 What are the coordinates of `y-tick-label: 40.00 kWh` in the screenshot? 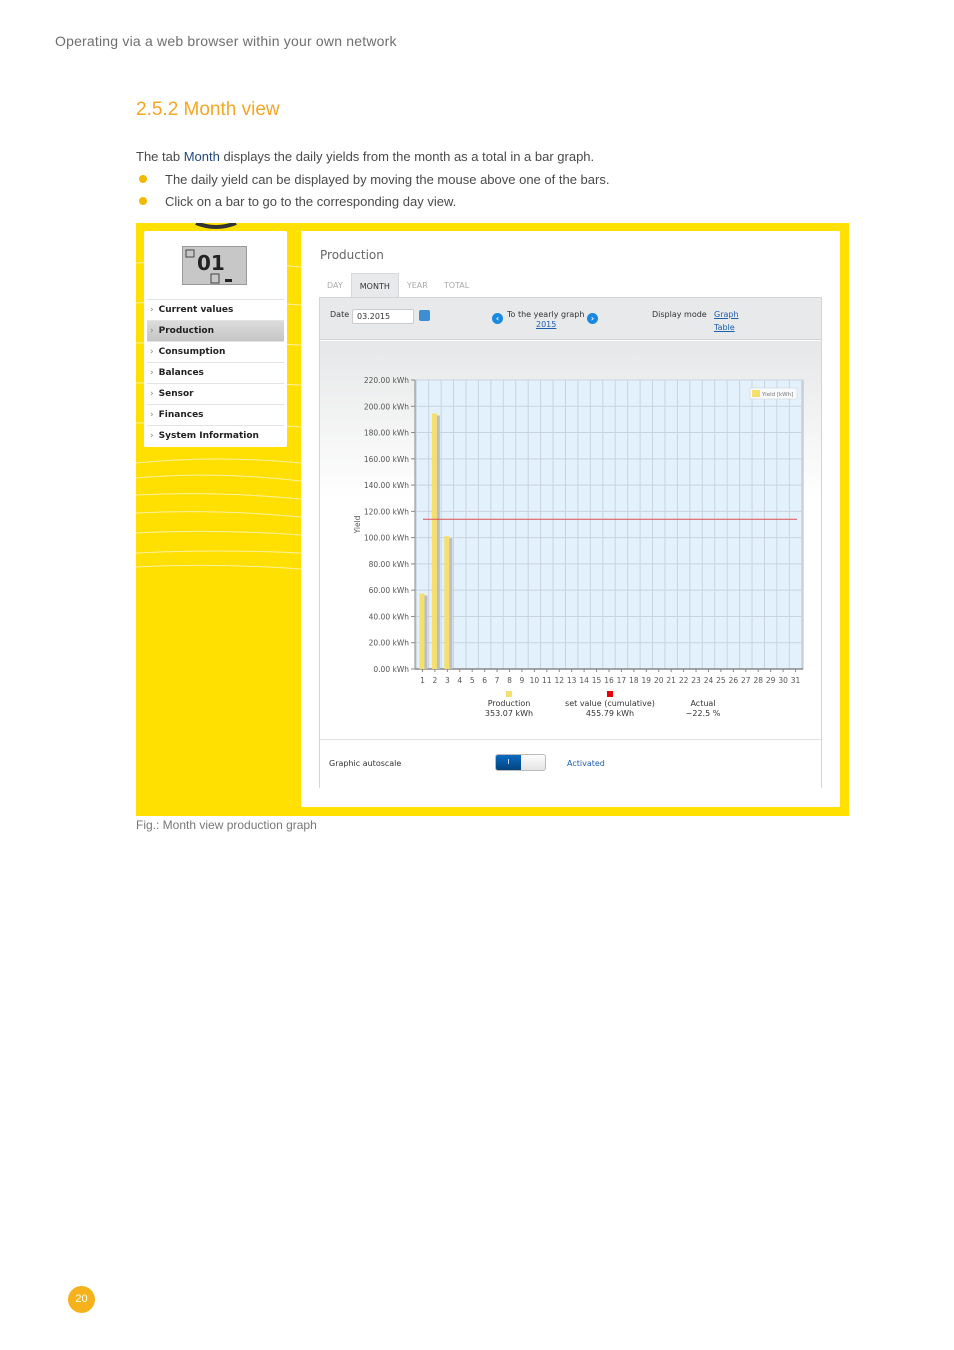 It's located at (389, 616).